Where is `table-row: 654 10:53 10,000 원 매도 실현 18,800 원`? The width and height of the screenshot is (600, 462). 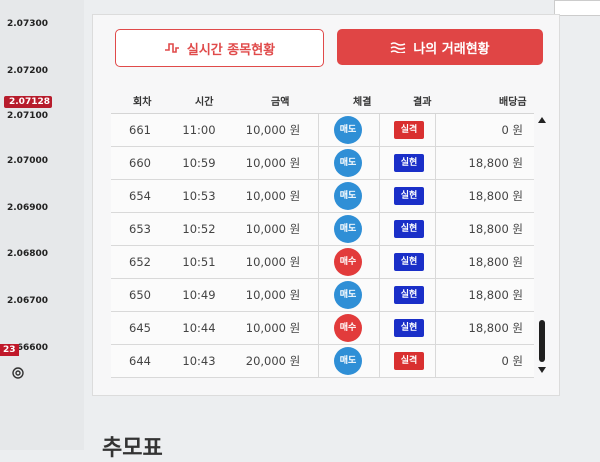 table-row: 654 10:53 10,000 원 매도 실현 18,800 원 is located at coordinates (322, 196).